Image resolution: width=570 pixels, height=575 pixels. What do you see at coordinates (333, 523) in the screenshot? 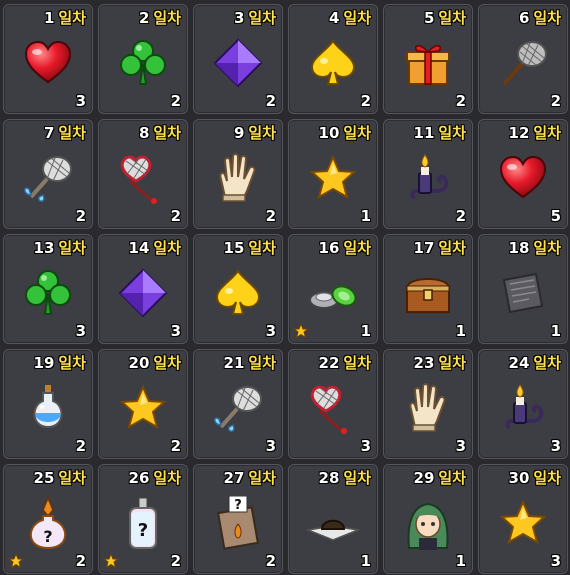
I see `hat-icon` at bounding box center [333, 523].